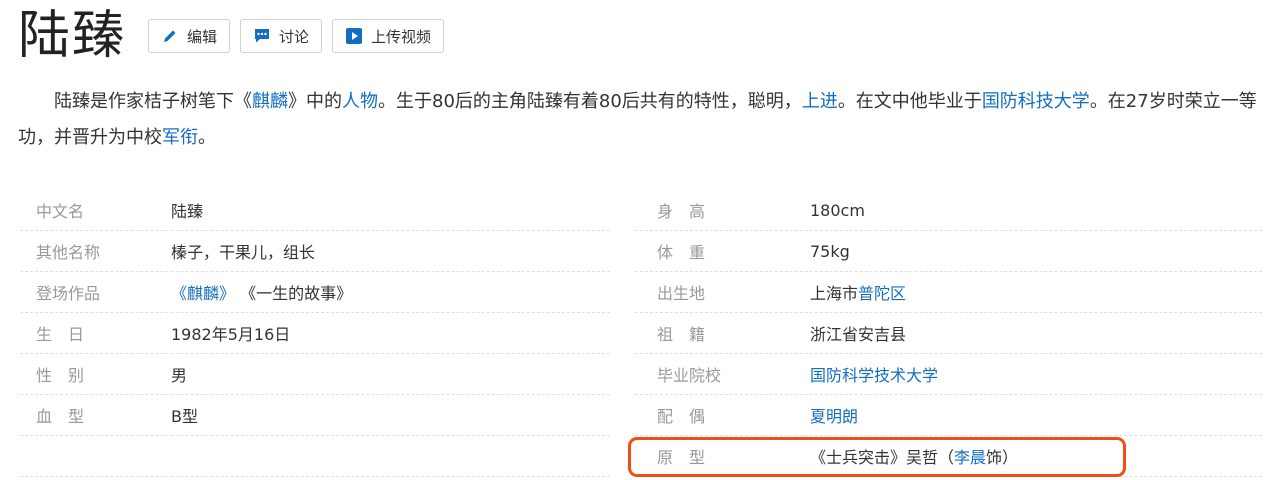 This screenshot has height=480, width=1280. I want to click on info-value: 夏明朗, so click(834, 415).